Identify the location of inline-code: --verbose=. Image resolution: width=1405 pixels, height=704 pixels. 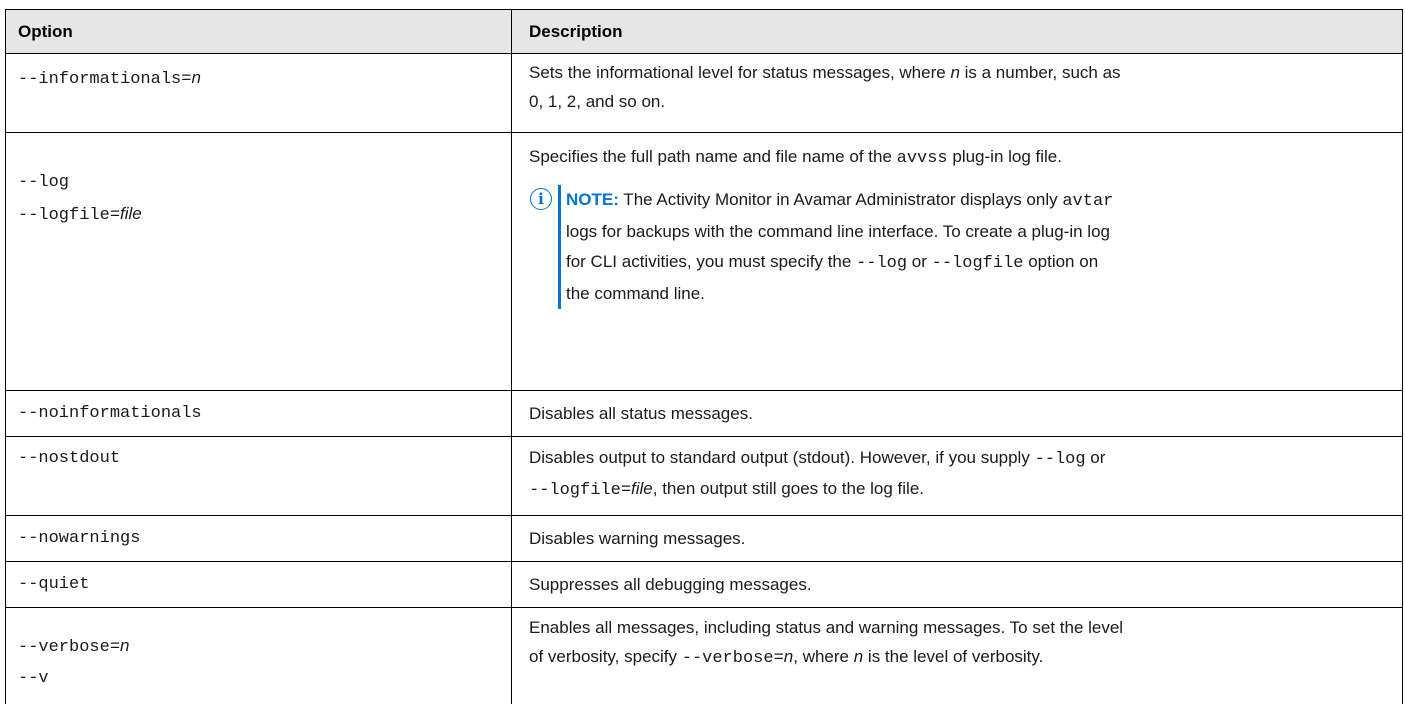
(732, 658).